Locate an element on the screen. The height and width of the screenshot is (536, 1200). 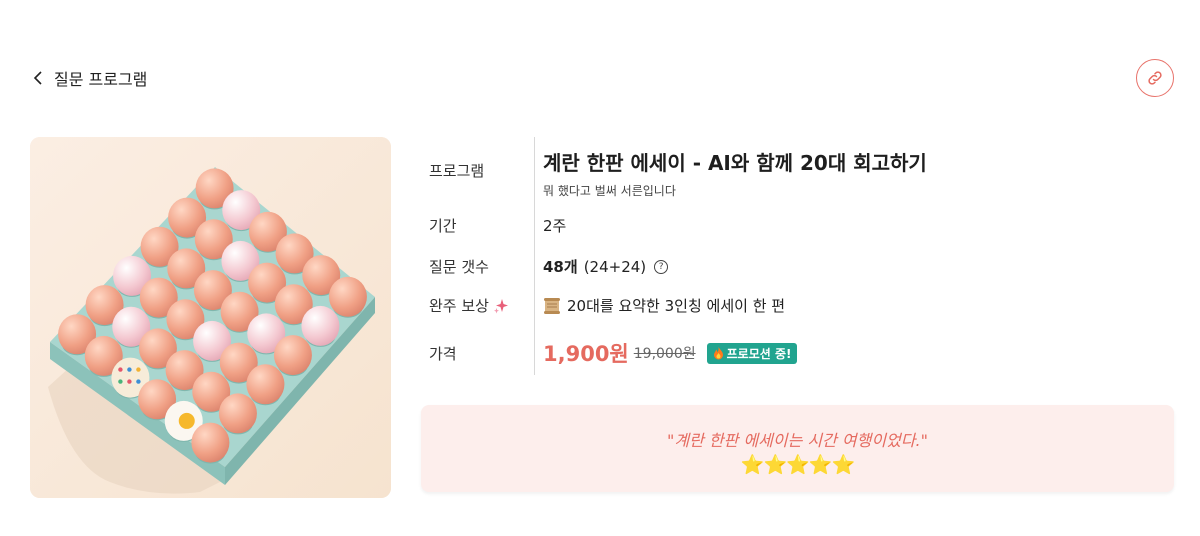
back-button: 질문 프로그램 is located at coordinates (89, 78).